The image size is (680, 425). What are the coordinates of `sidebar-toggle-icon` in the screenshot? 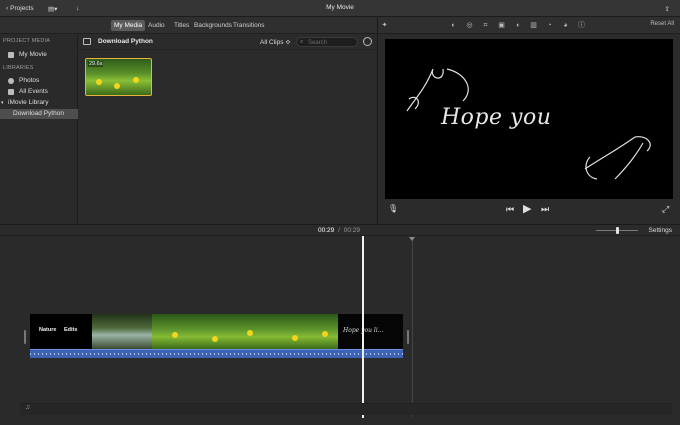 It's located at (87, 41).